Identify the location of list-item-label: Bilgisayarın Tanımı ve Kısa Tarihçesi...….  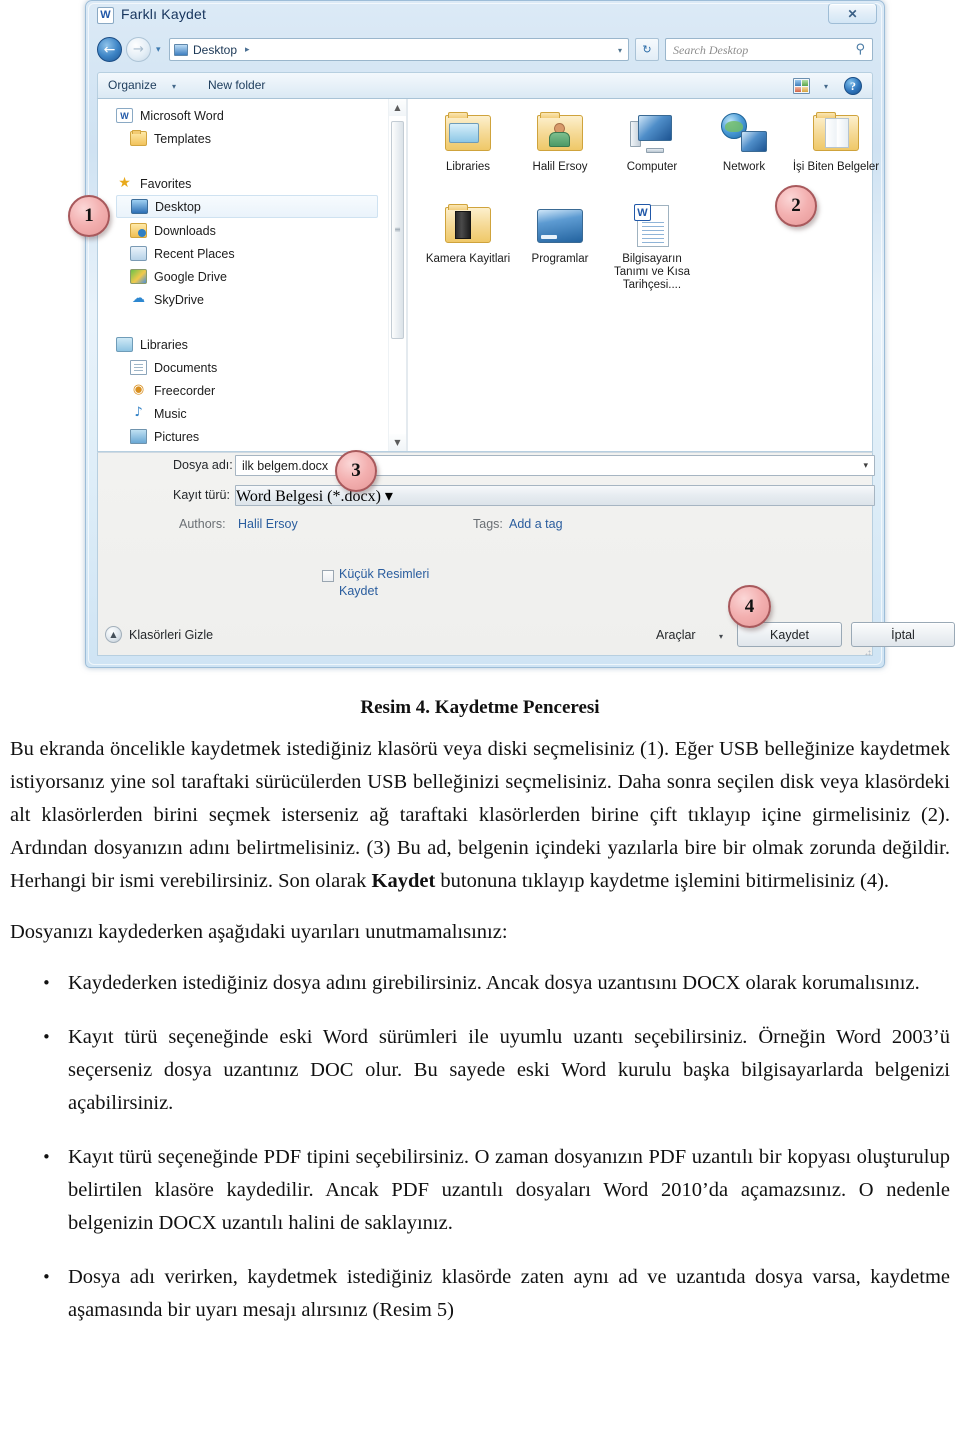
(652, 272).